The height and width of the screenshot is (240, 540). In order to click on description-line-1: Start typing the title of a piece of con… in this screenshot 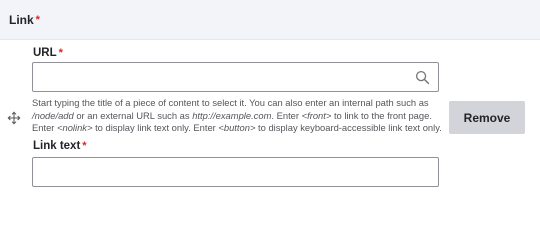, I will do `click(230, 102)`.